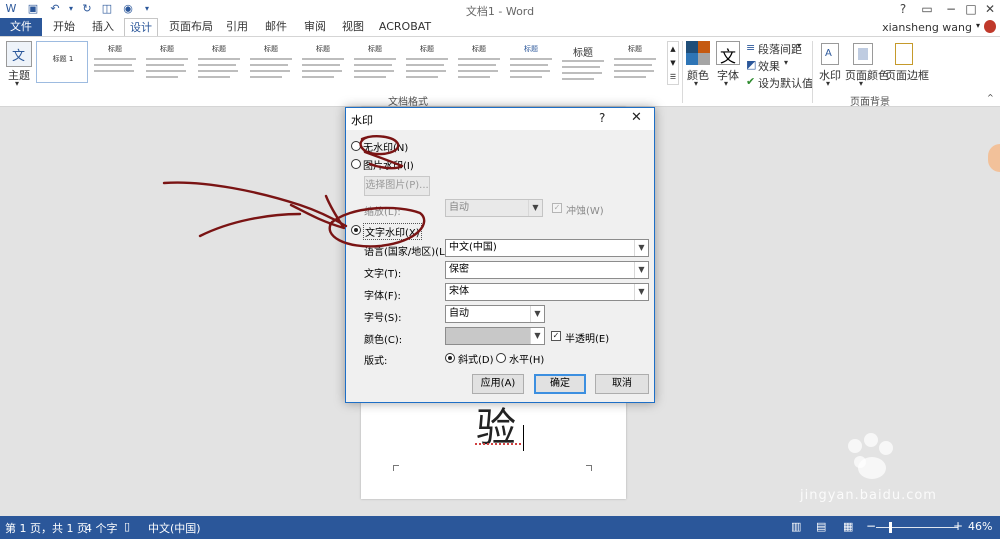 The height and width of the screenshot is (539, 1000). What do you see at coordinates (622, 384) in the screenshot?
I see `cancel-button: 取消` at bounding box center [622, 384].